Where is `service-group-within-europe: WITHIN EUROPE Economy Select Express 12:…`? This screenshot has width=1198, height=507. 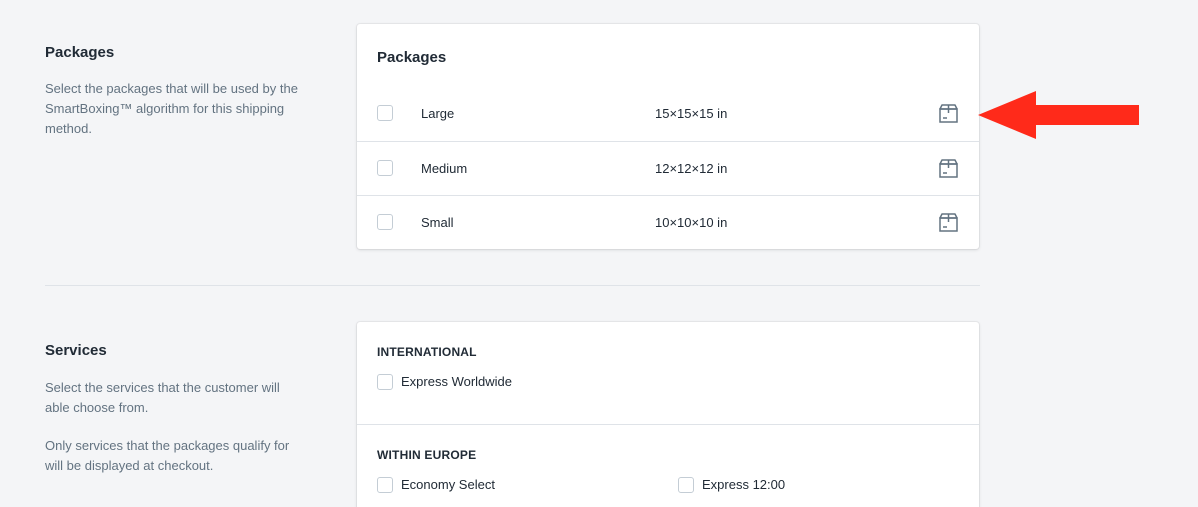
service-group-within-europe: WITHIN EUROPE Economy Select Express 12:… is located at coordinates (668, 466).